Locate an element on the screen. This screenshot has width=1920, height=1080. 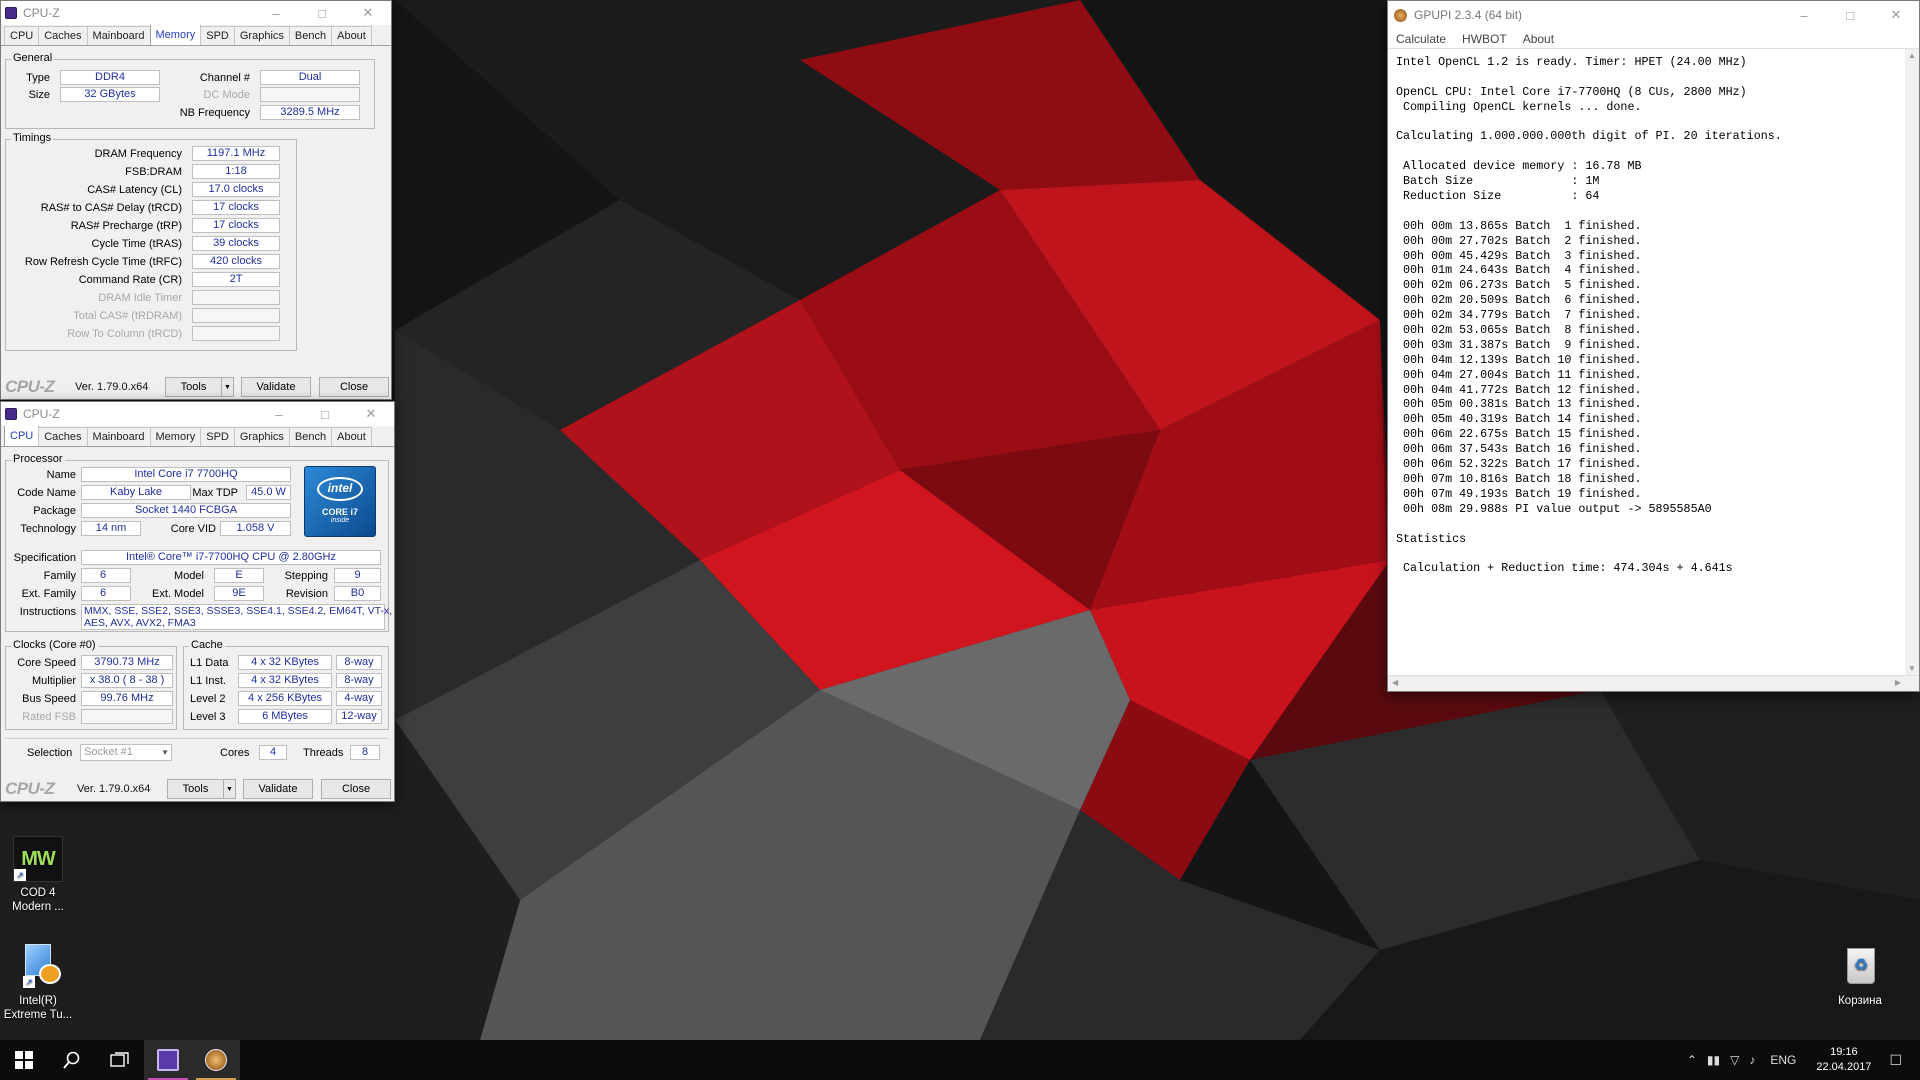
selection-dropdown: Socket #1 ▼ is located at coordinates (126, 752).